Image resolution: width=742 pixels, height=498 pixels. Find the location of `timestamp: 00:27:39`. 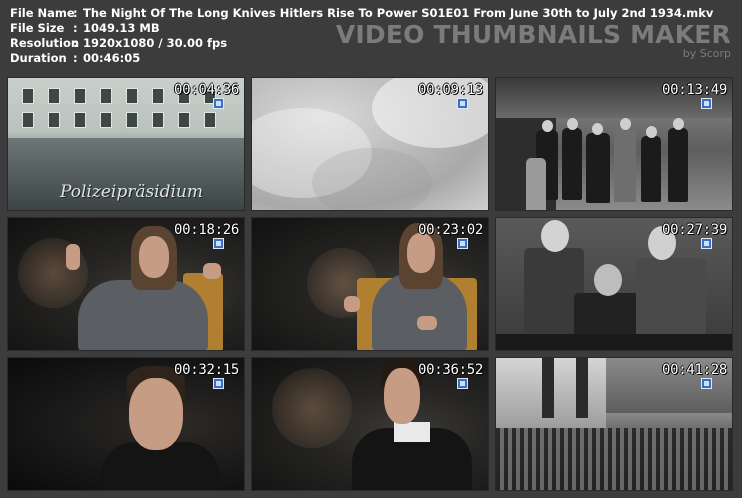

timestamp: 00:27:39 is located at coordinates (694, 230).